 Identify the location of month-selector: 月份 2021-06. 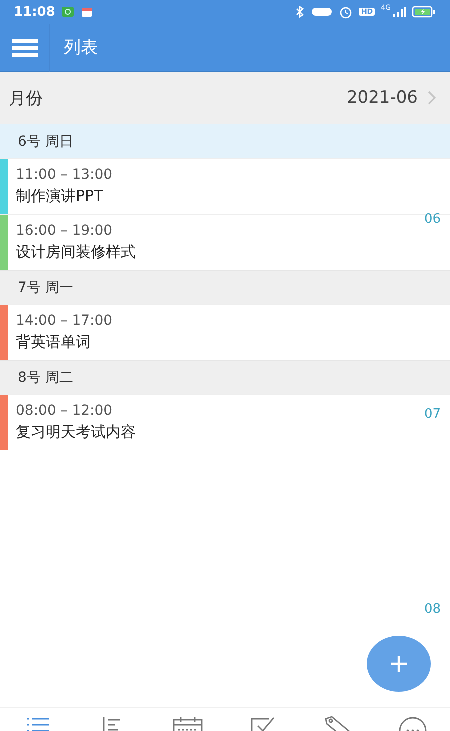
(225, 98).